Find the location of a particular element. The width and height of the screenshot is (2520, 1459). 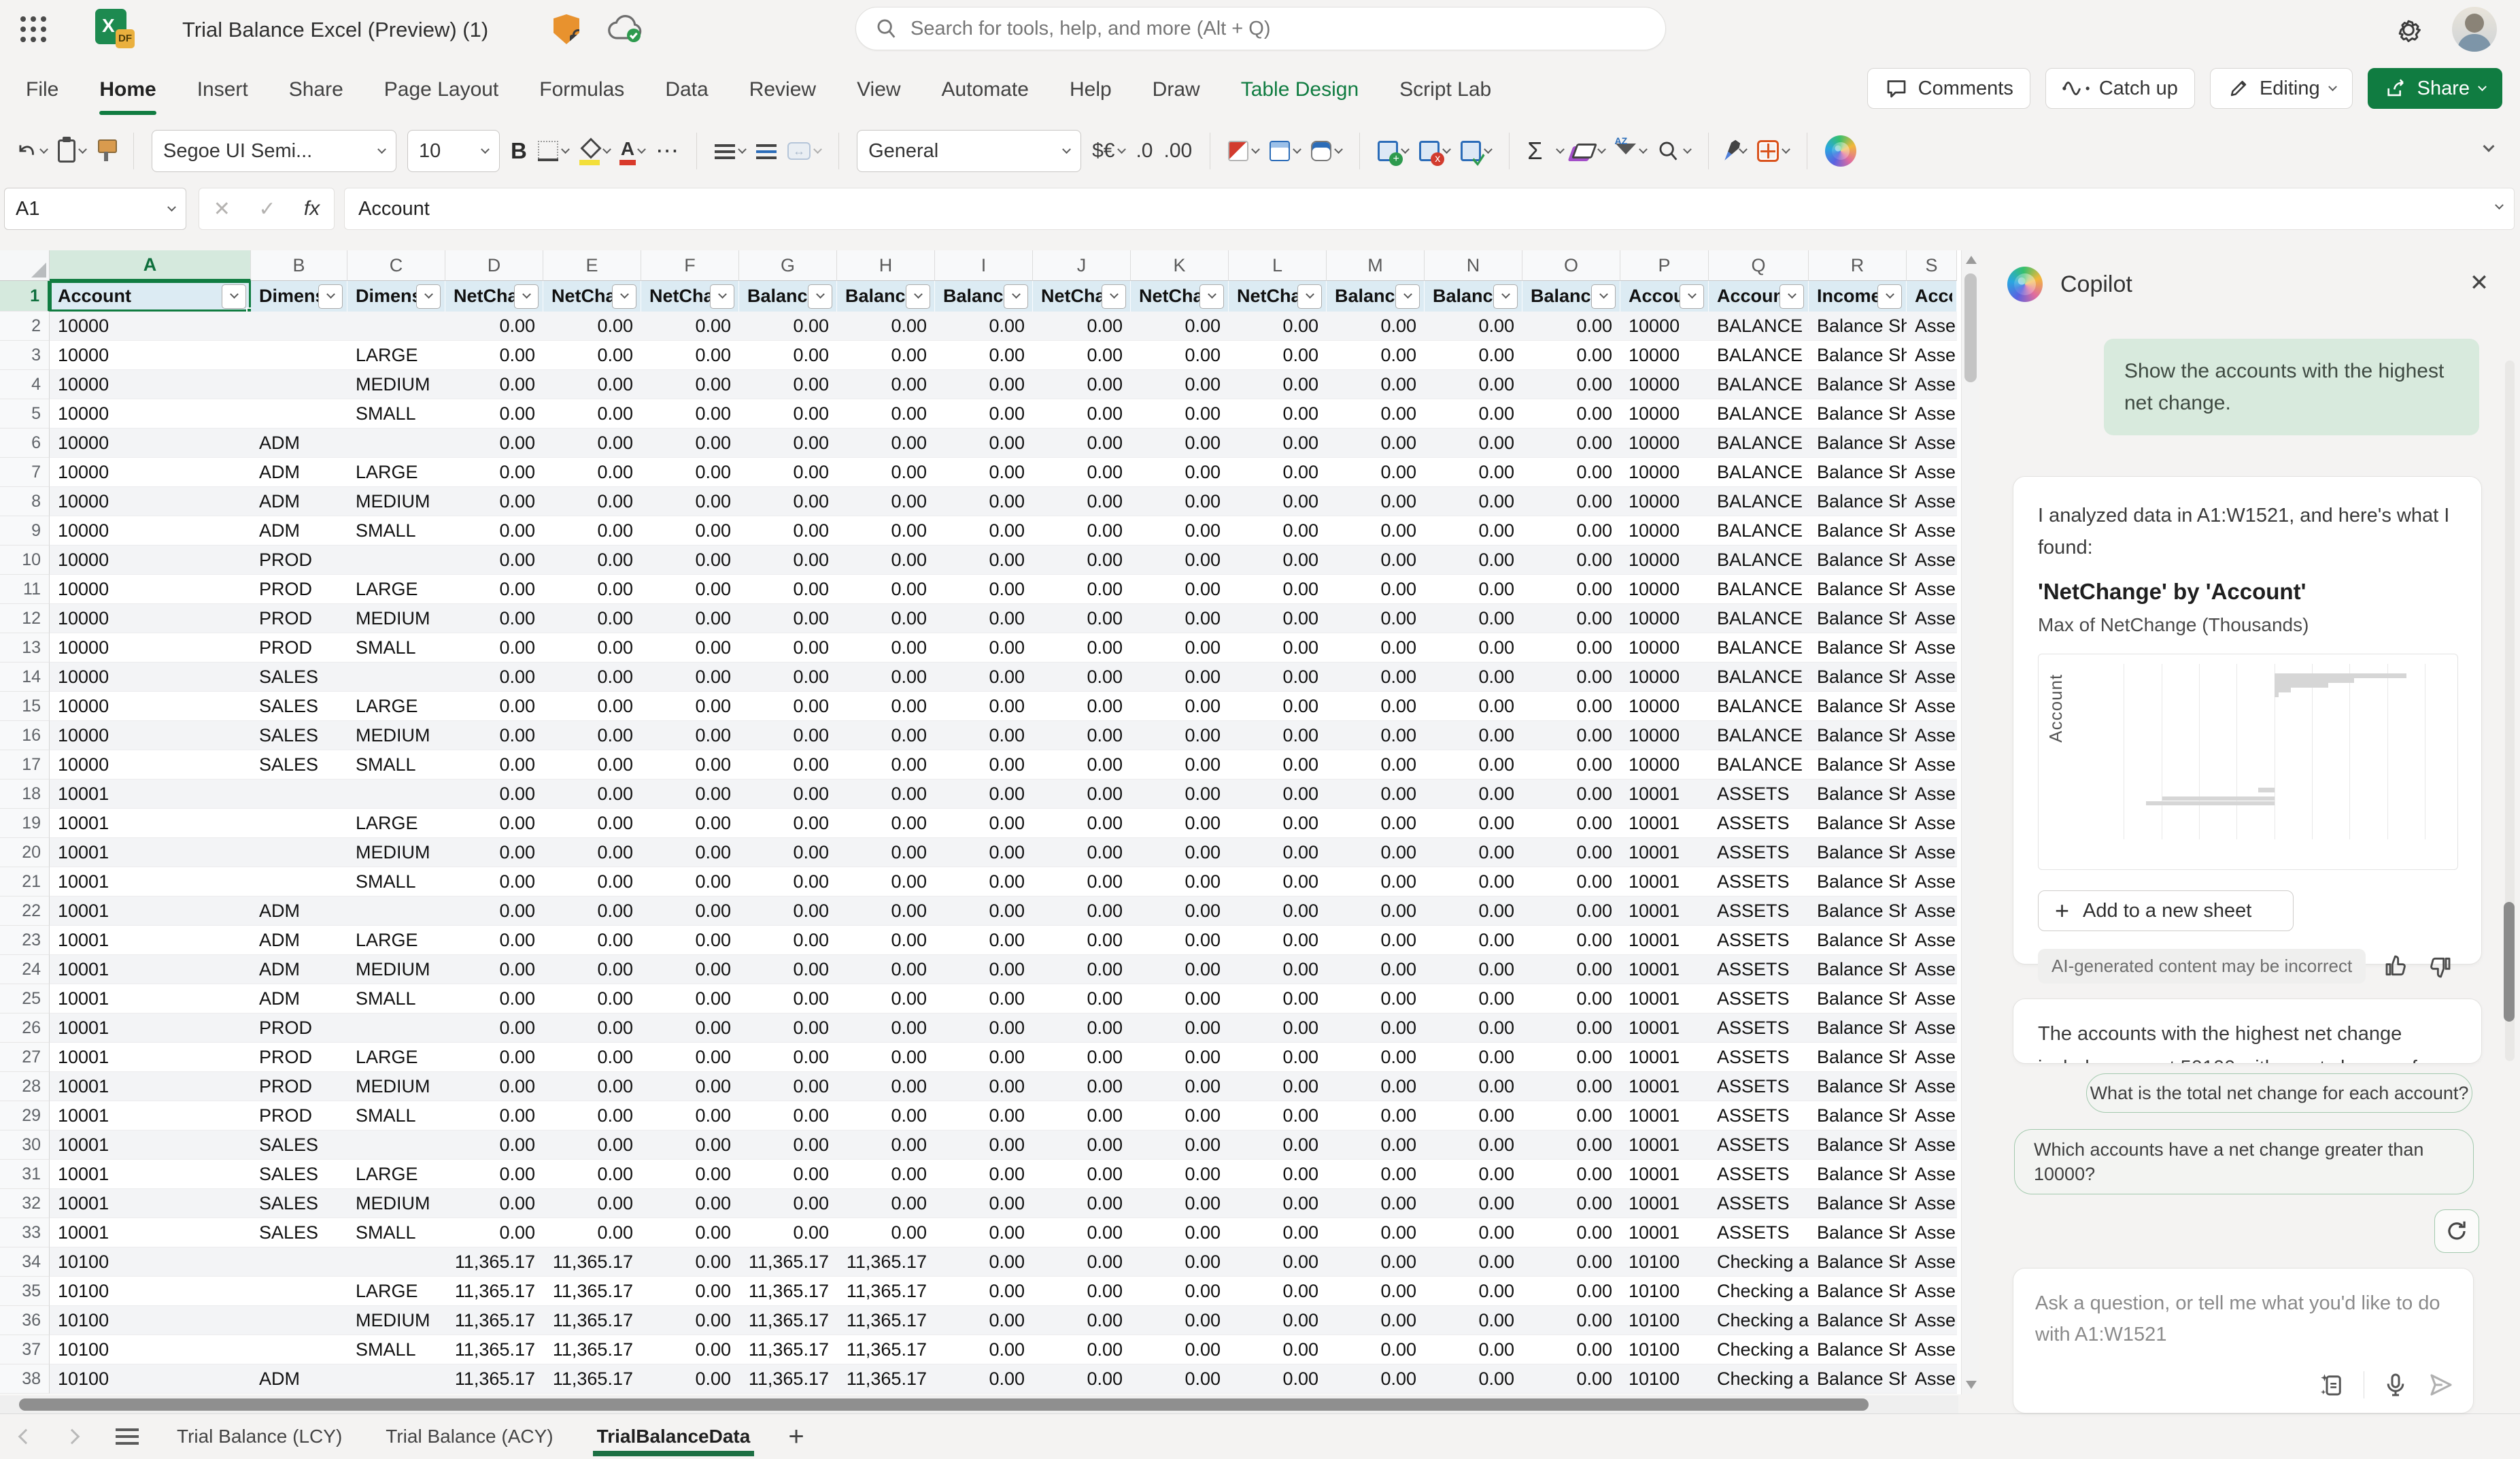

cell-N37: 0.00 is located at coordinates (1474, 1349).